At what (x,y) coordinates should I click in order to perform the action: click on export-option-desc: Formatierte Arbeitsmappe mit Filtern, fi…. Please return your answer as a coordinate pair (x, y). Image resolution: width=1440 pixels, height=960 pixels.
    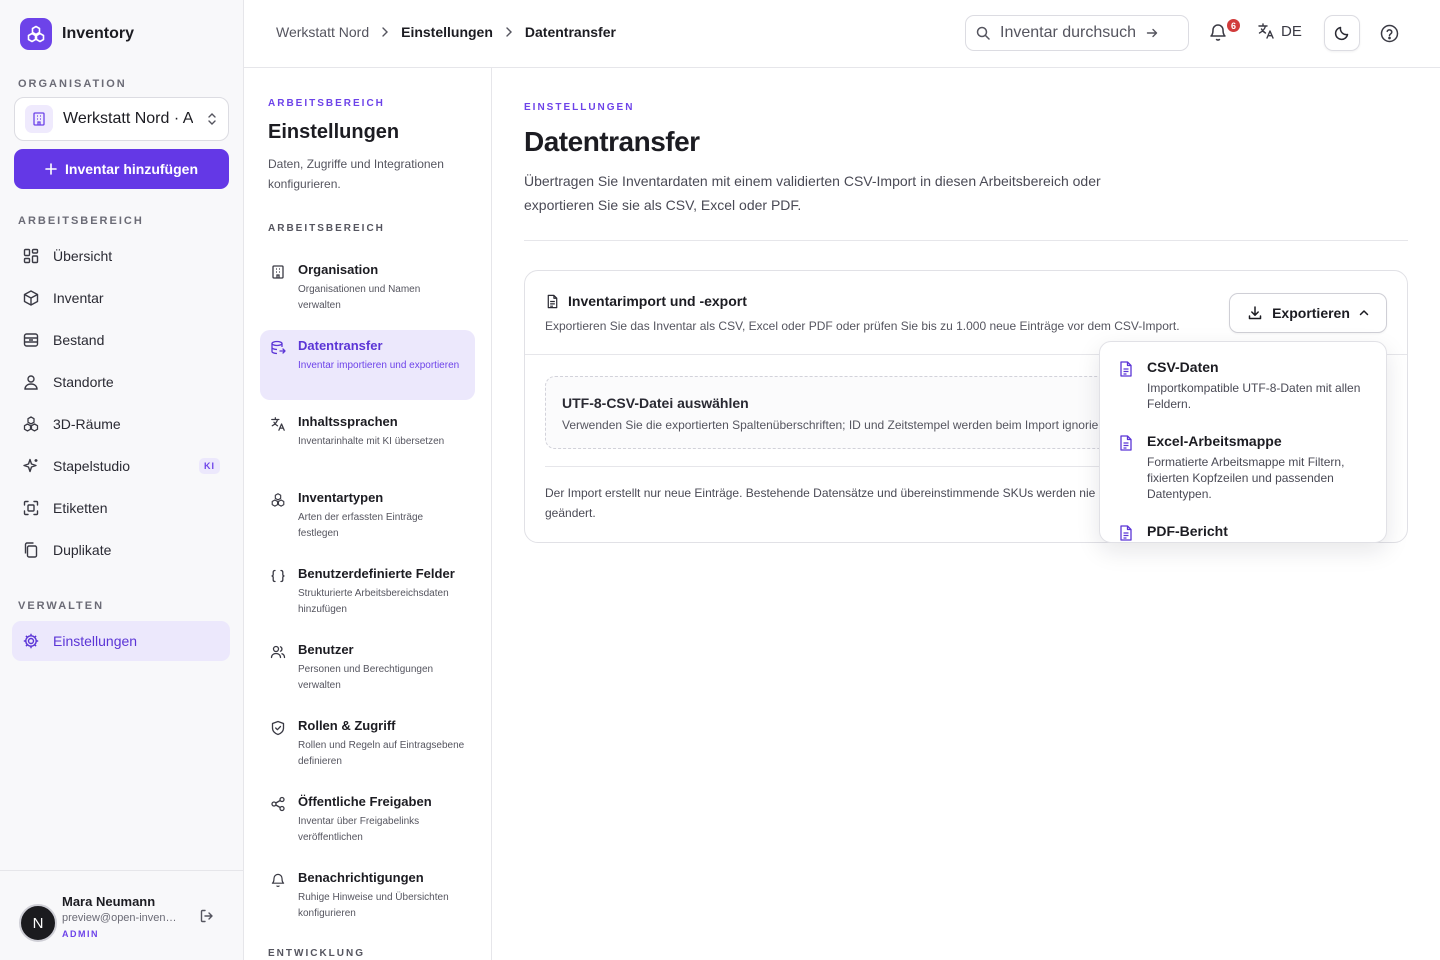
    Looking at the image, I should click on (1246, 478).